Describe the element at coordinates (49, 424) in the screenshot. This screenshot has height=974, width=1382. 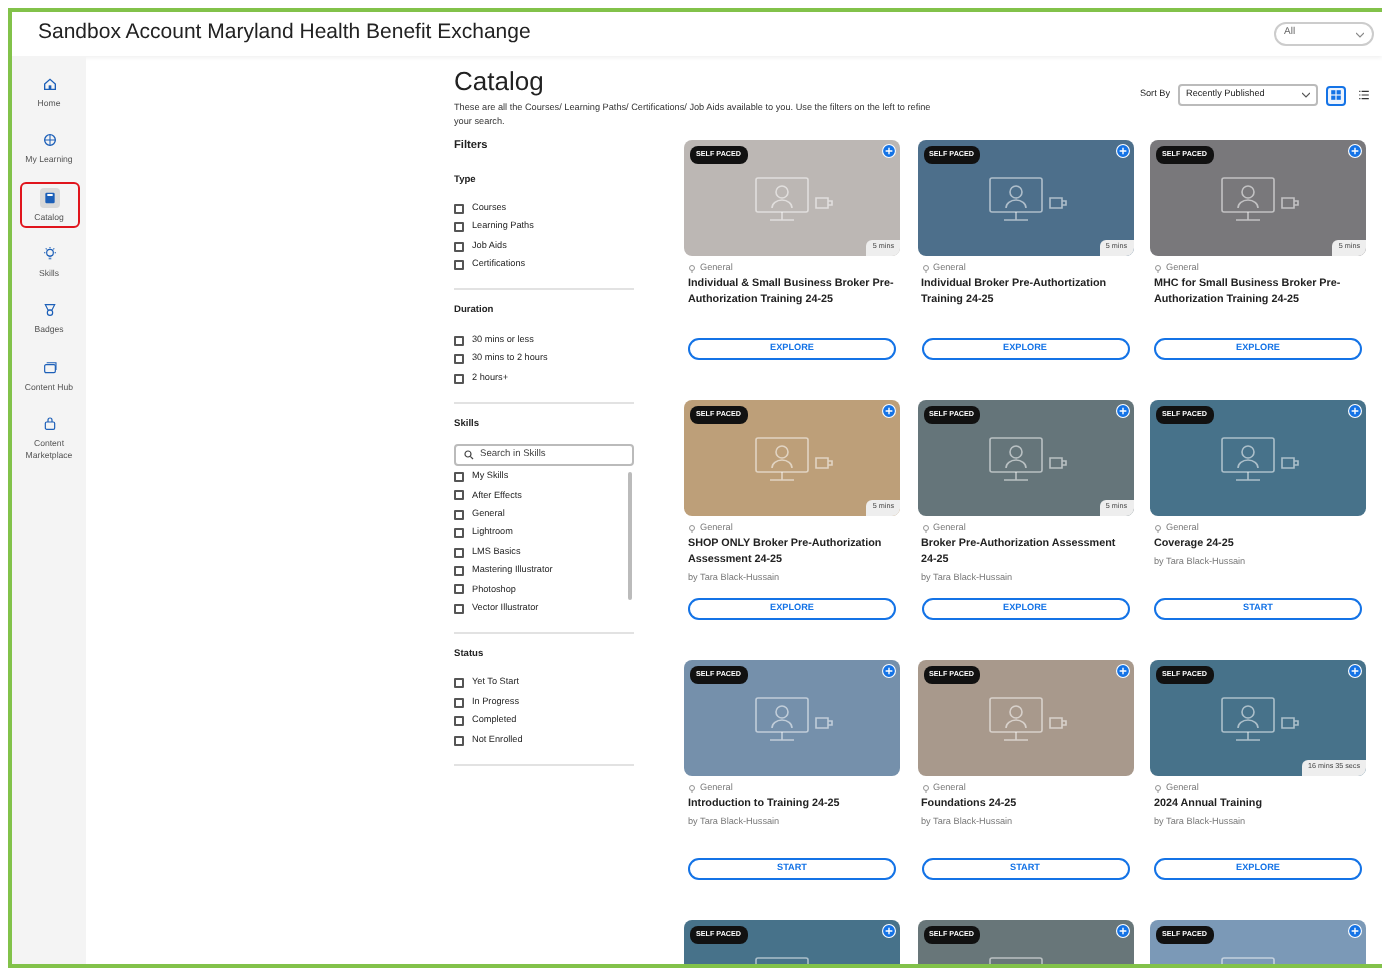
I see `bag-icon` at that location.